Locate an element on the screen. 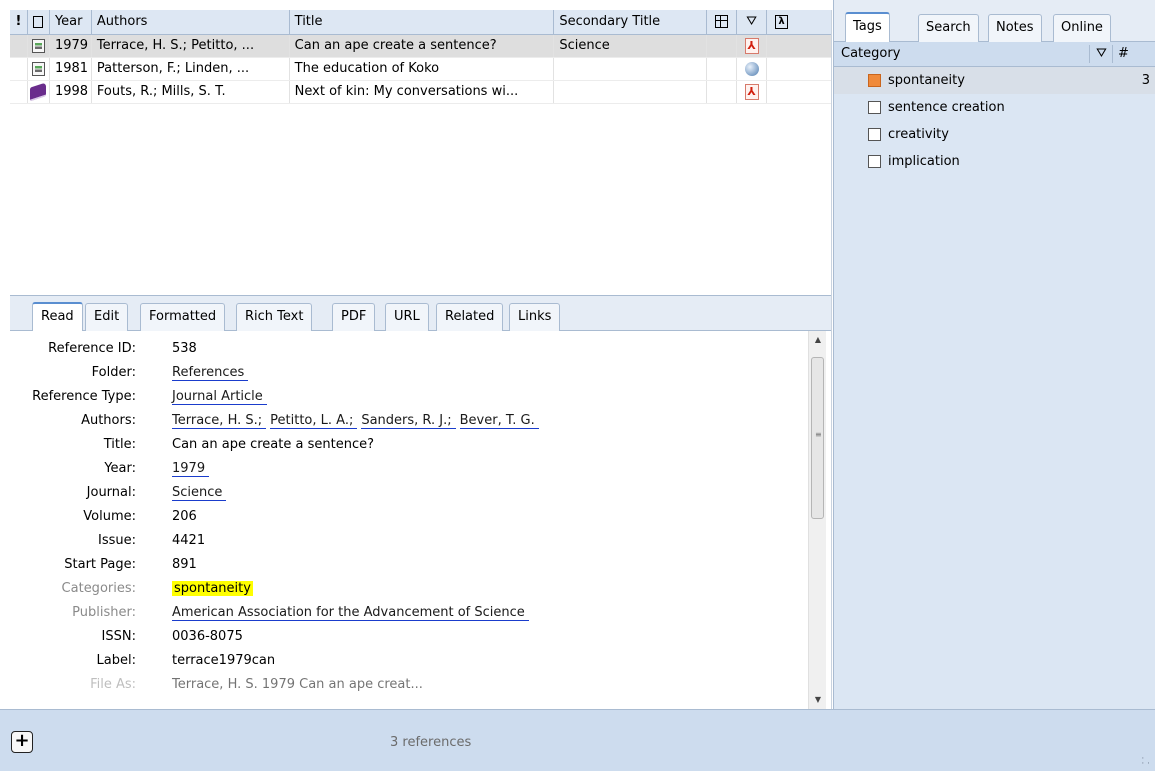 Image resolution: width=1155 pixels, height=771 pixels. journal-link: Science is located at coordinates (199, 493).